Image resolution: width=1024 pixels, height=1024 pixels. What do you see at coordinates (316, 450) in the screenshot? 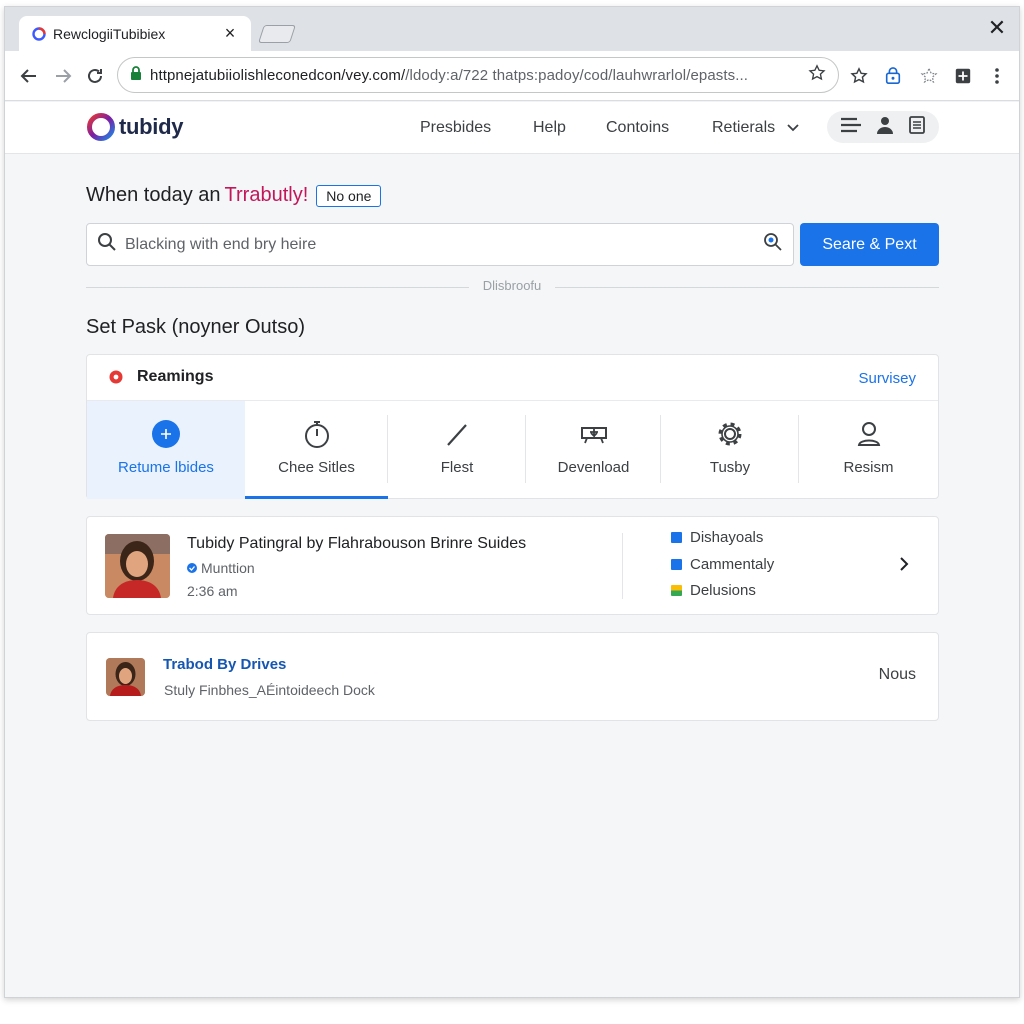
I see `tool-chee-sitles: Chee Sitles` at bounding box center [316, 450].